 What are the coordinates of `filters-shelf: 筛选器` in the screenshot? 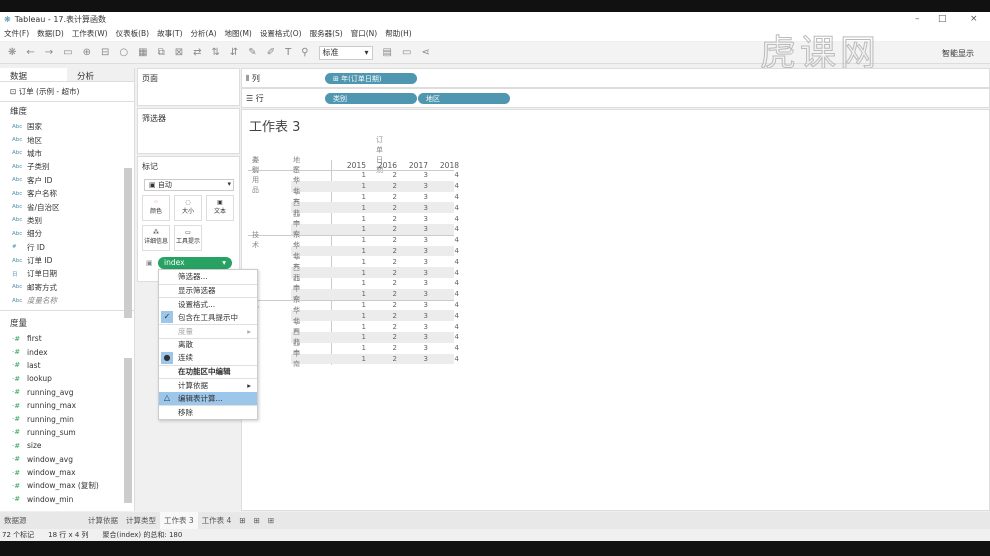 It's located at (188, 131).